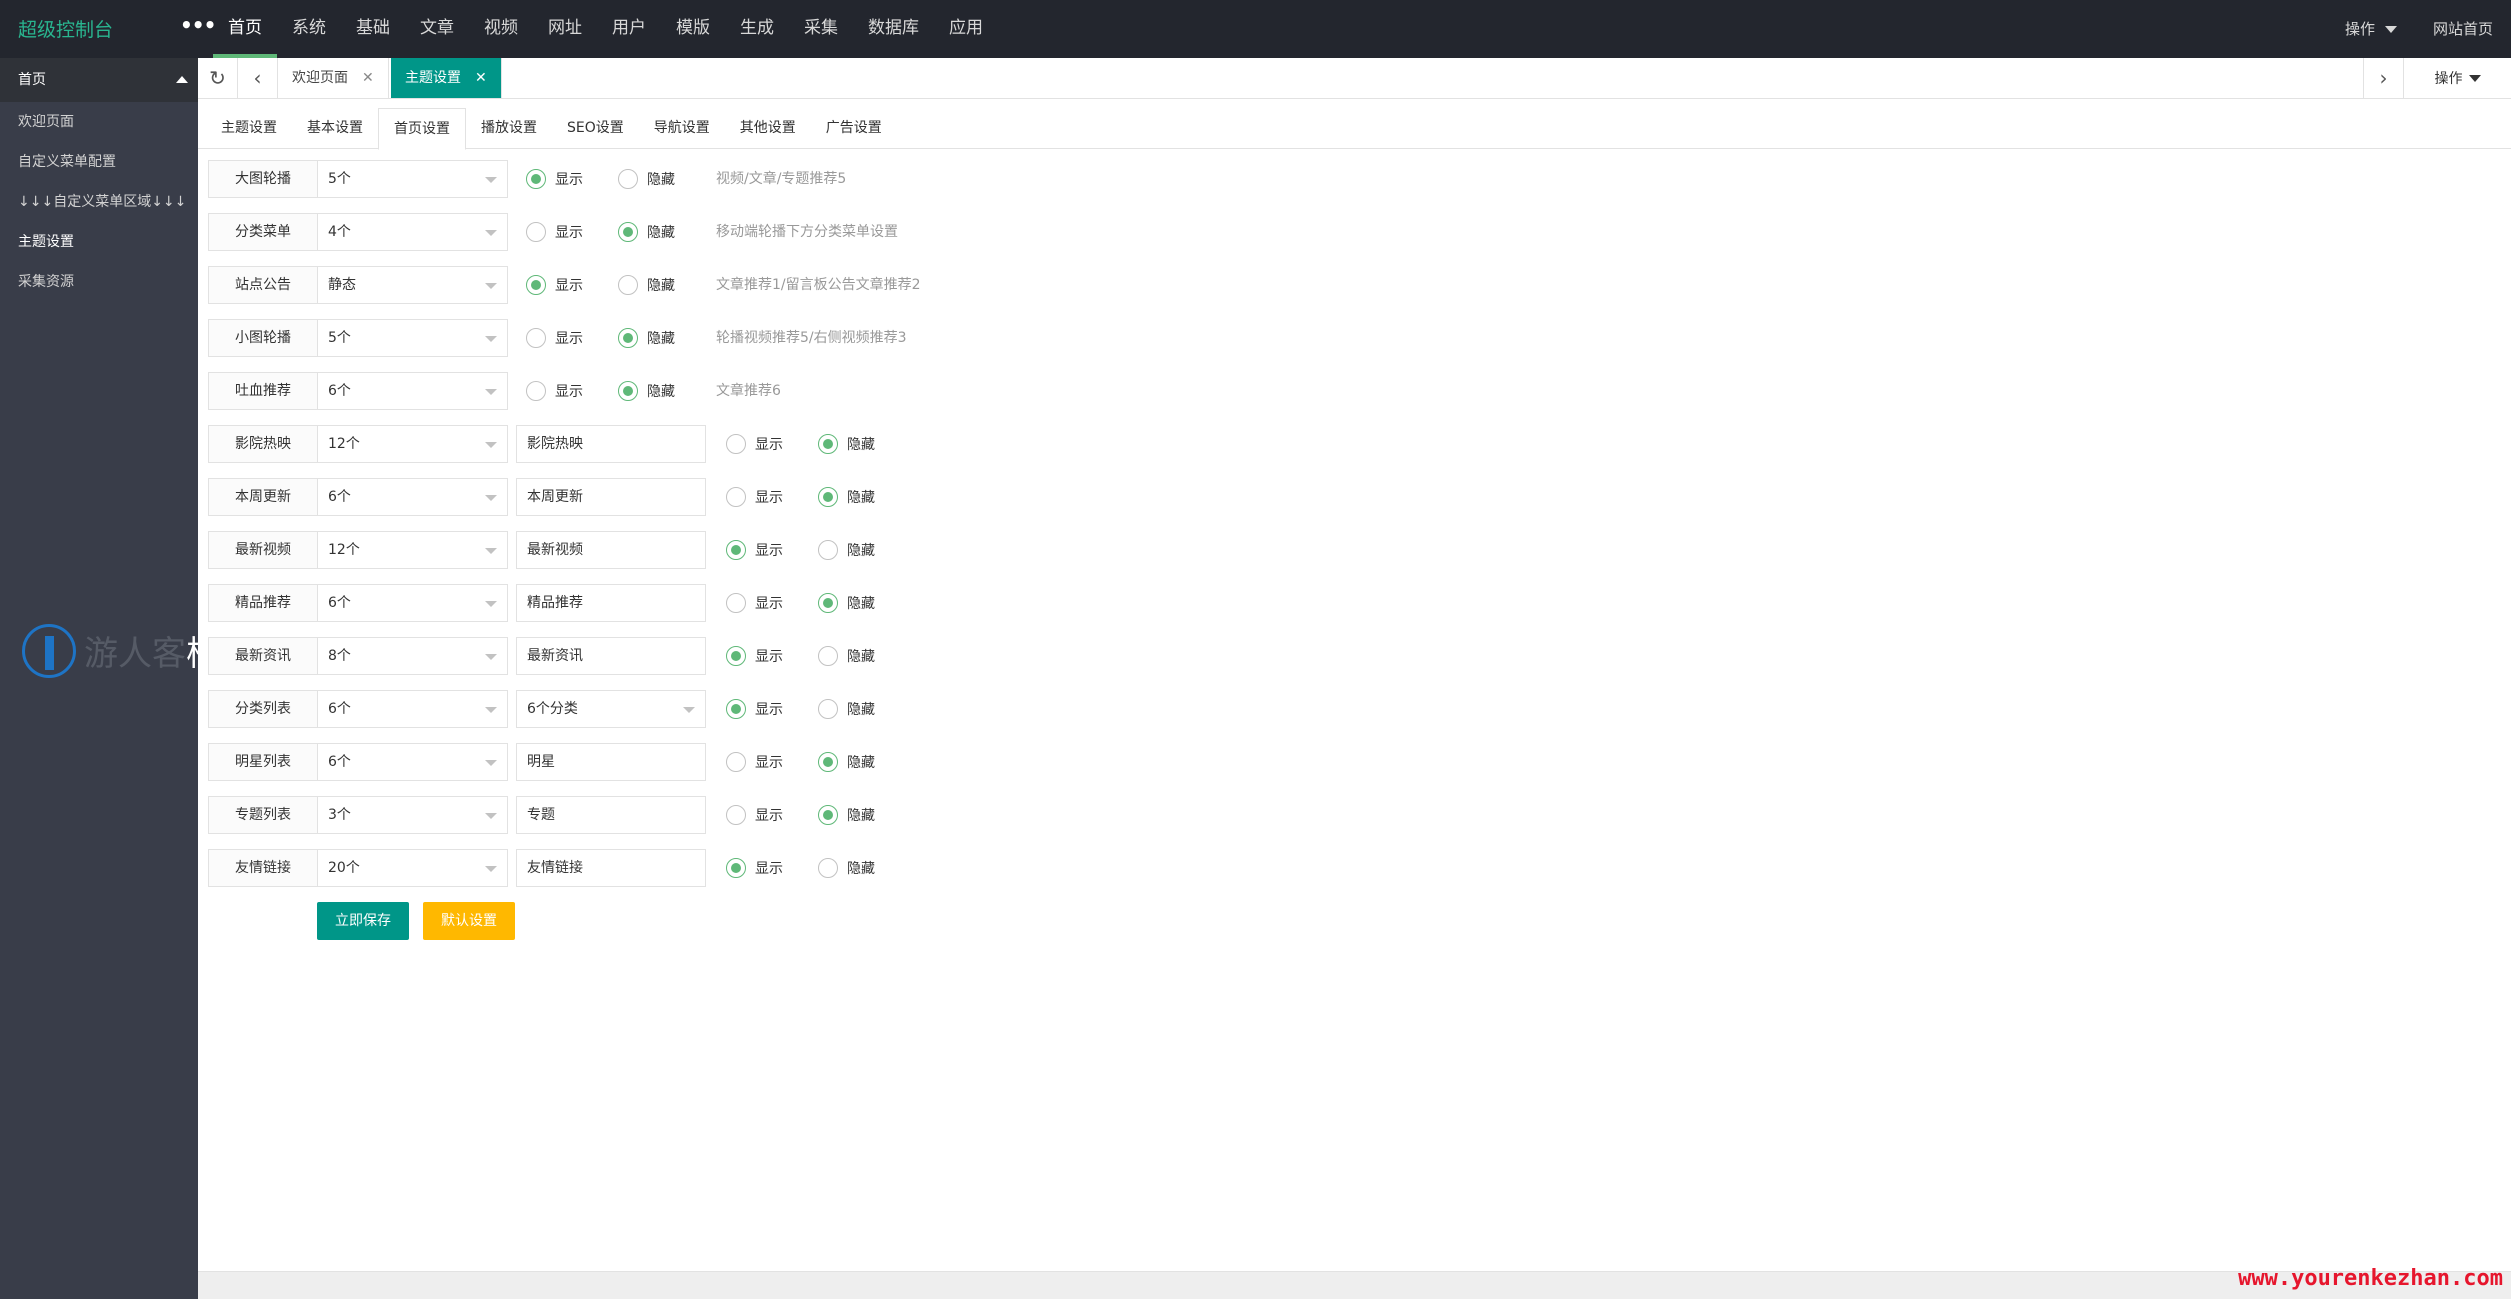  What do you see at coordinates (808, 868) in the screenshot?
I see `form-row: 友情链接 20个 友情链接 显示 隐藏` at bounding box center [808, 868].